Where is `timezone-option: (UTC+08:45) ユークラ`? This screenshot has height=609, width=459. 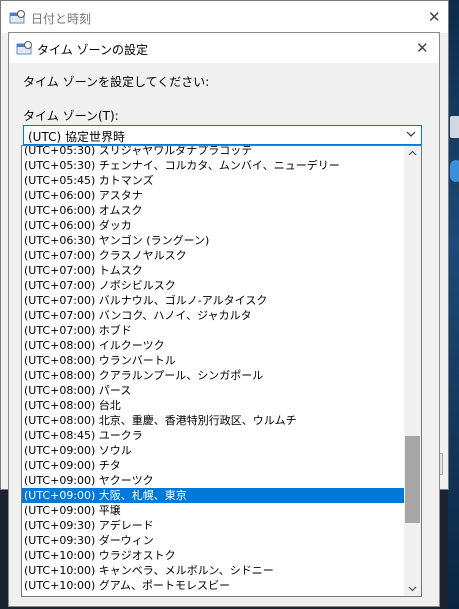 timezone-option: (UTC+08:45) ユークラ is located at coordinates (213, 435).